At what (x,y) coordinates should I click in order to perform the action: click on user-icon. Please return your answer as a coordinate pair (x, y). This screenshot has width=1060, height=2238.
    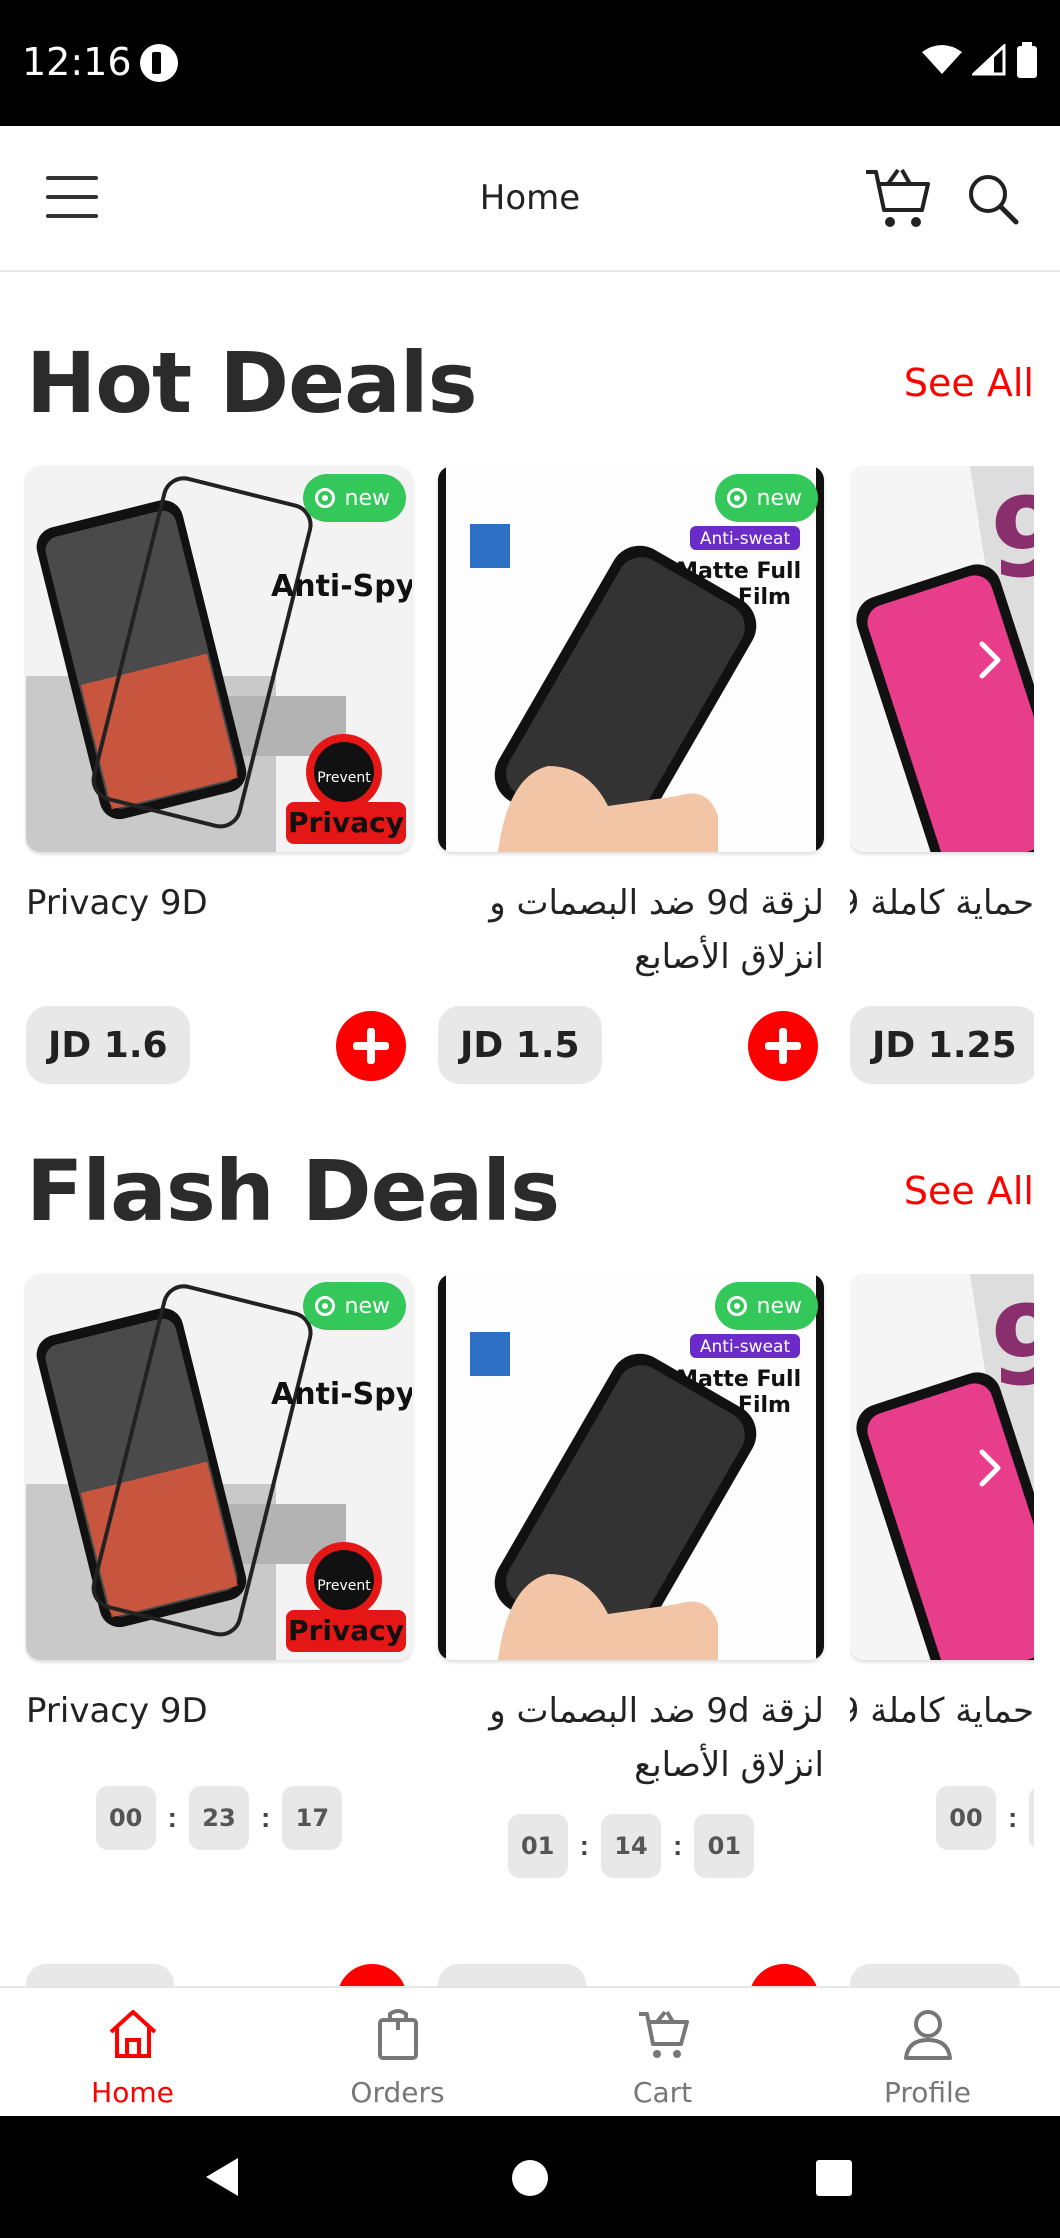
    Looking at the image, I should click on (927, 2035).